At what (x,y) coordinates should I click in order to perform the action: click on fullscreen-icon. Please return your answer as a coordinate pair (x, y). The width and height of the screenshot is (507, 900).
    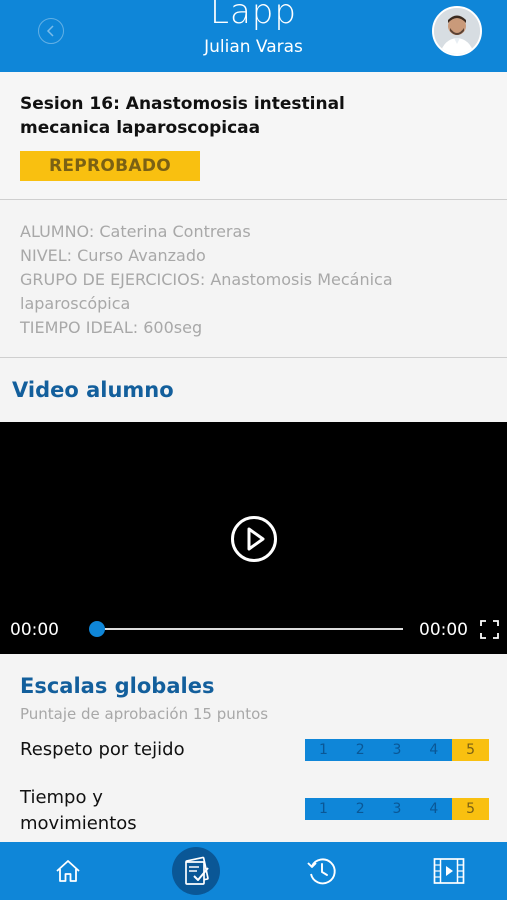
    Looking at the image, I should click on (489, 629).